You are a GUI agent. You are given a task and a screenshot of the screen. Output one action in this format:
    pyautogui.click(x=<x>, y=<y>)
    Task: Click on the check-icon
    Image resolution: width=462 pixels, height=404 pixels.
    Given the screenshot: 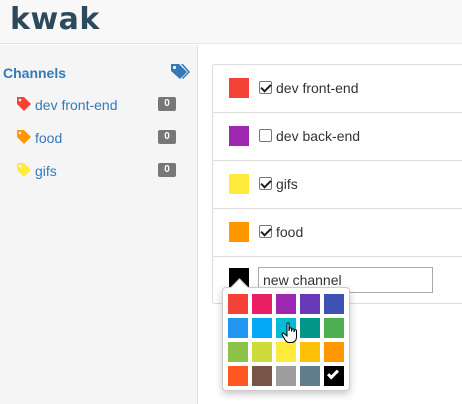 What is the action you would take?
    pyautogui.click(x=333, y=373)
    